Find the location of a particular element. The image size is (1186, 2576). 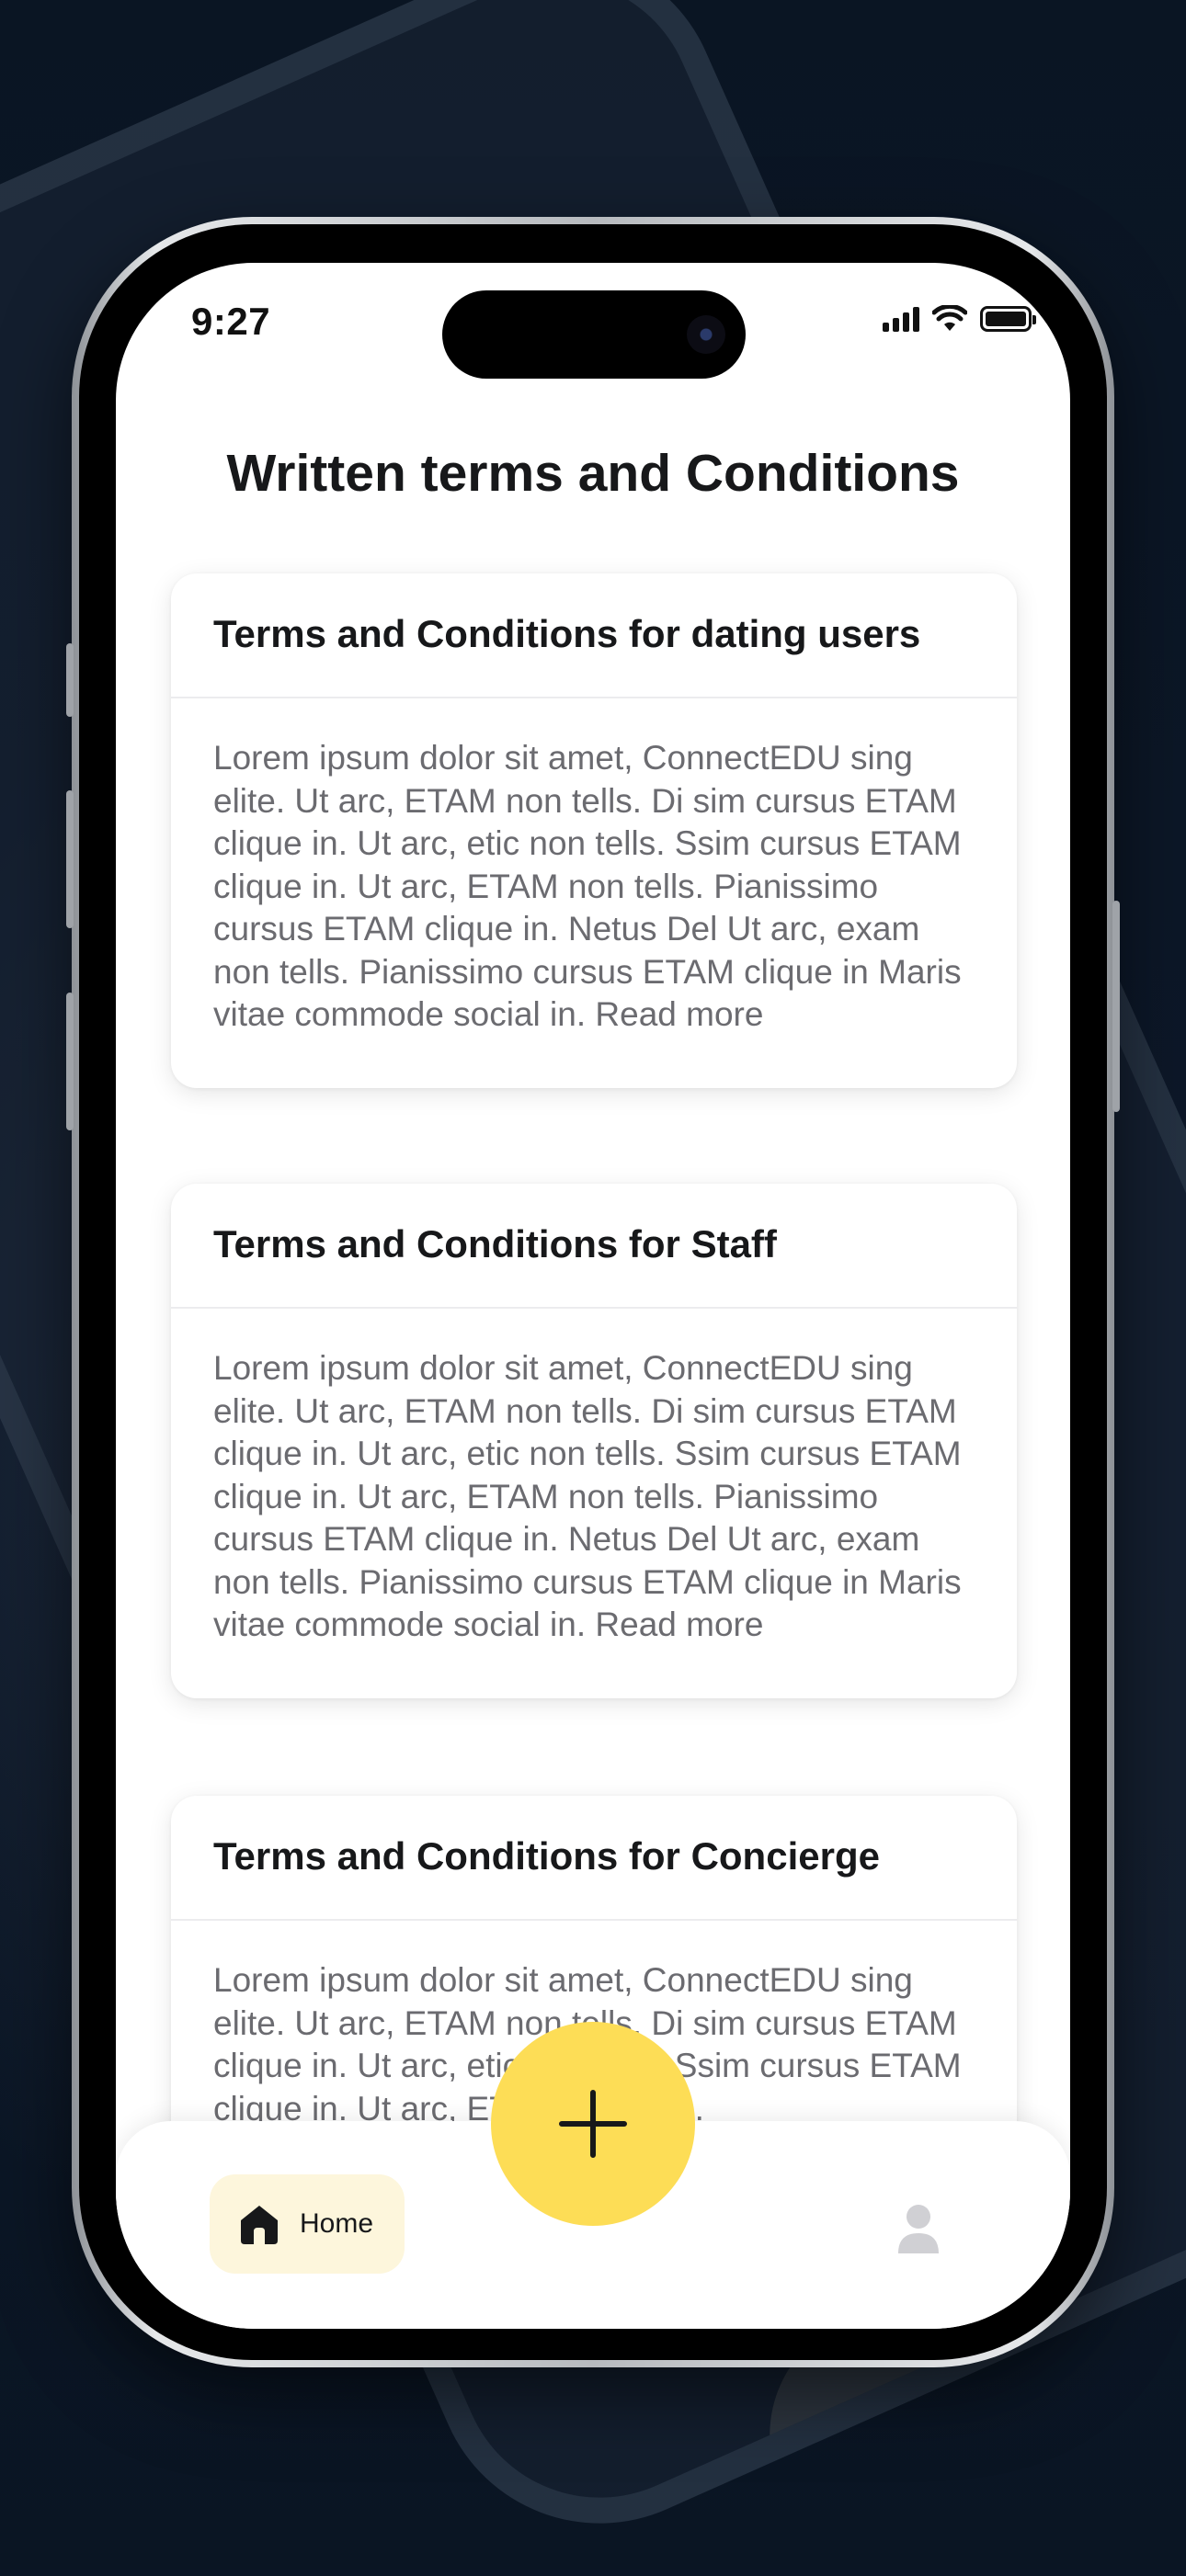

phone-silent-switch is located at coordinates (70, 680).